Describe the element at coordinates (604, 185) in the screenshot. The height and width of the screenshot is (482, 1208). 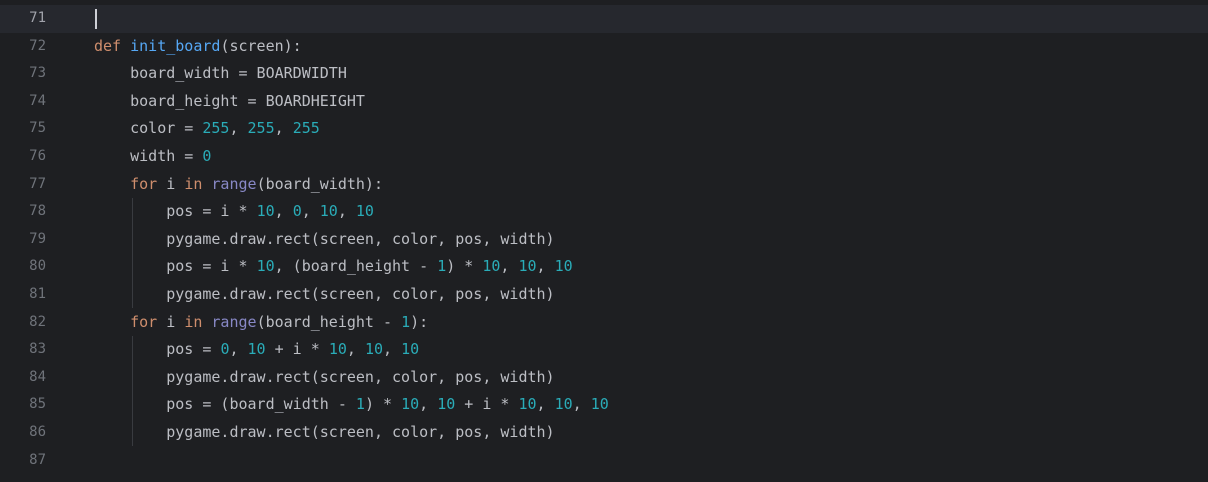
I see `code-line: 77 for i in range(board_width):` at that location.